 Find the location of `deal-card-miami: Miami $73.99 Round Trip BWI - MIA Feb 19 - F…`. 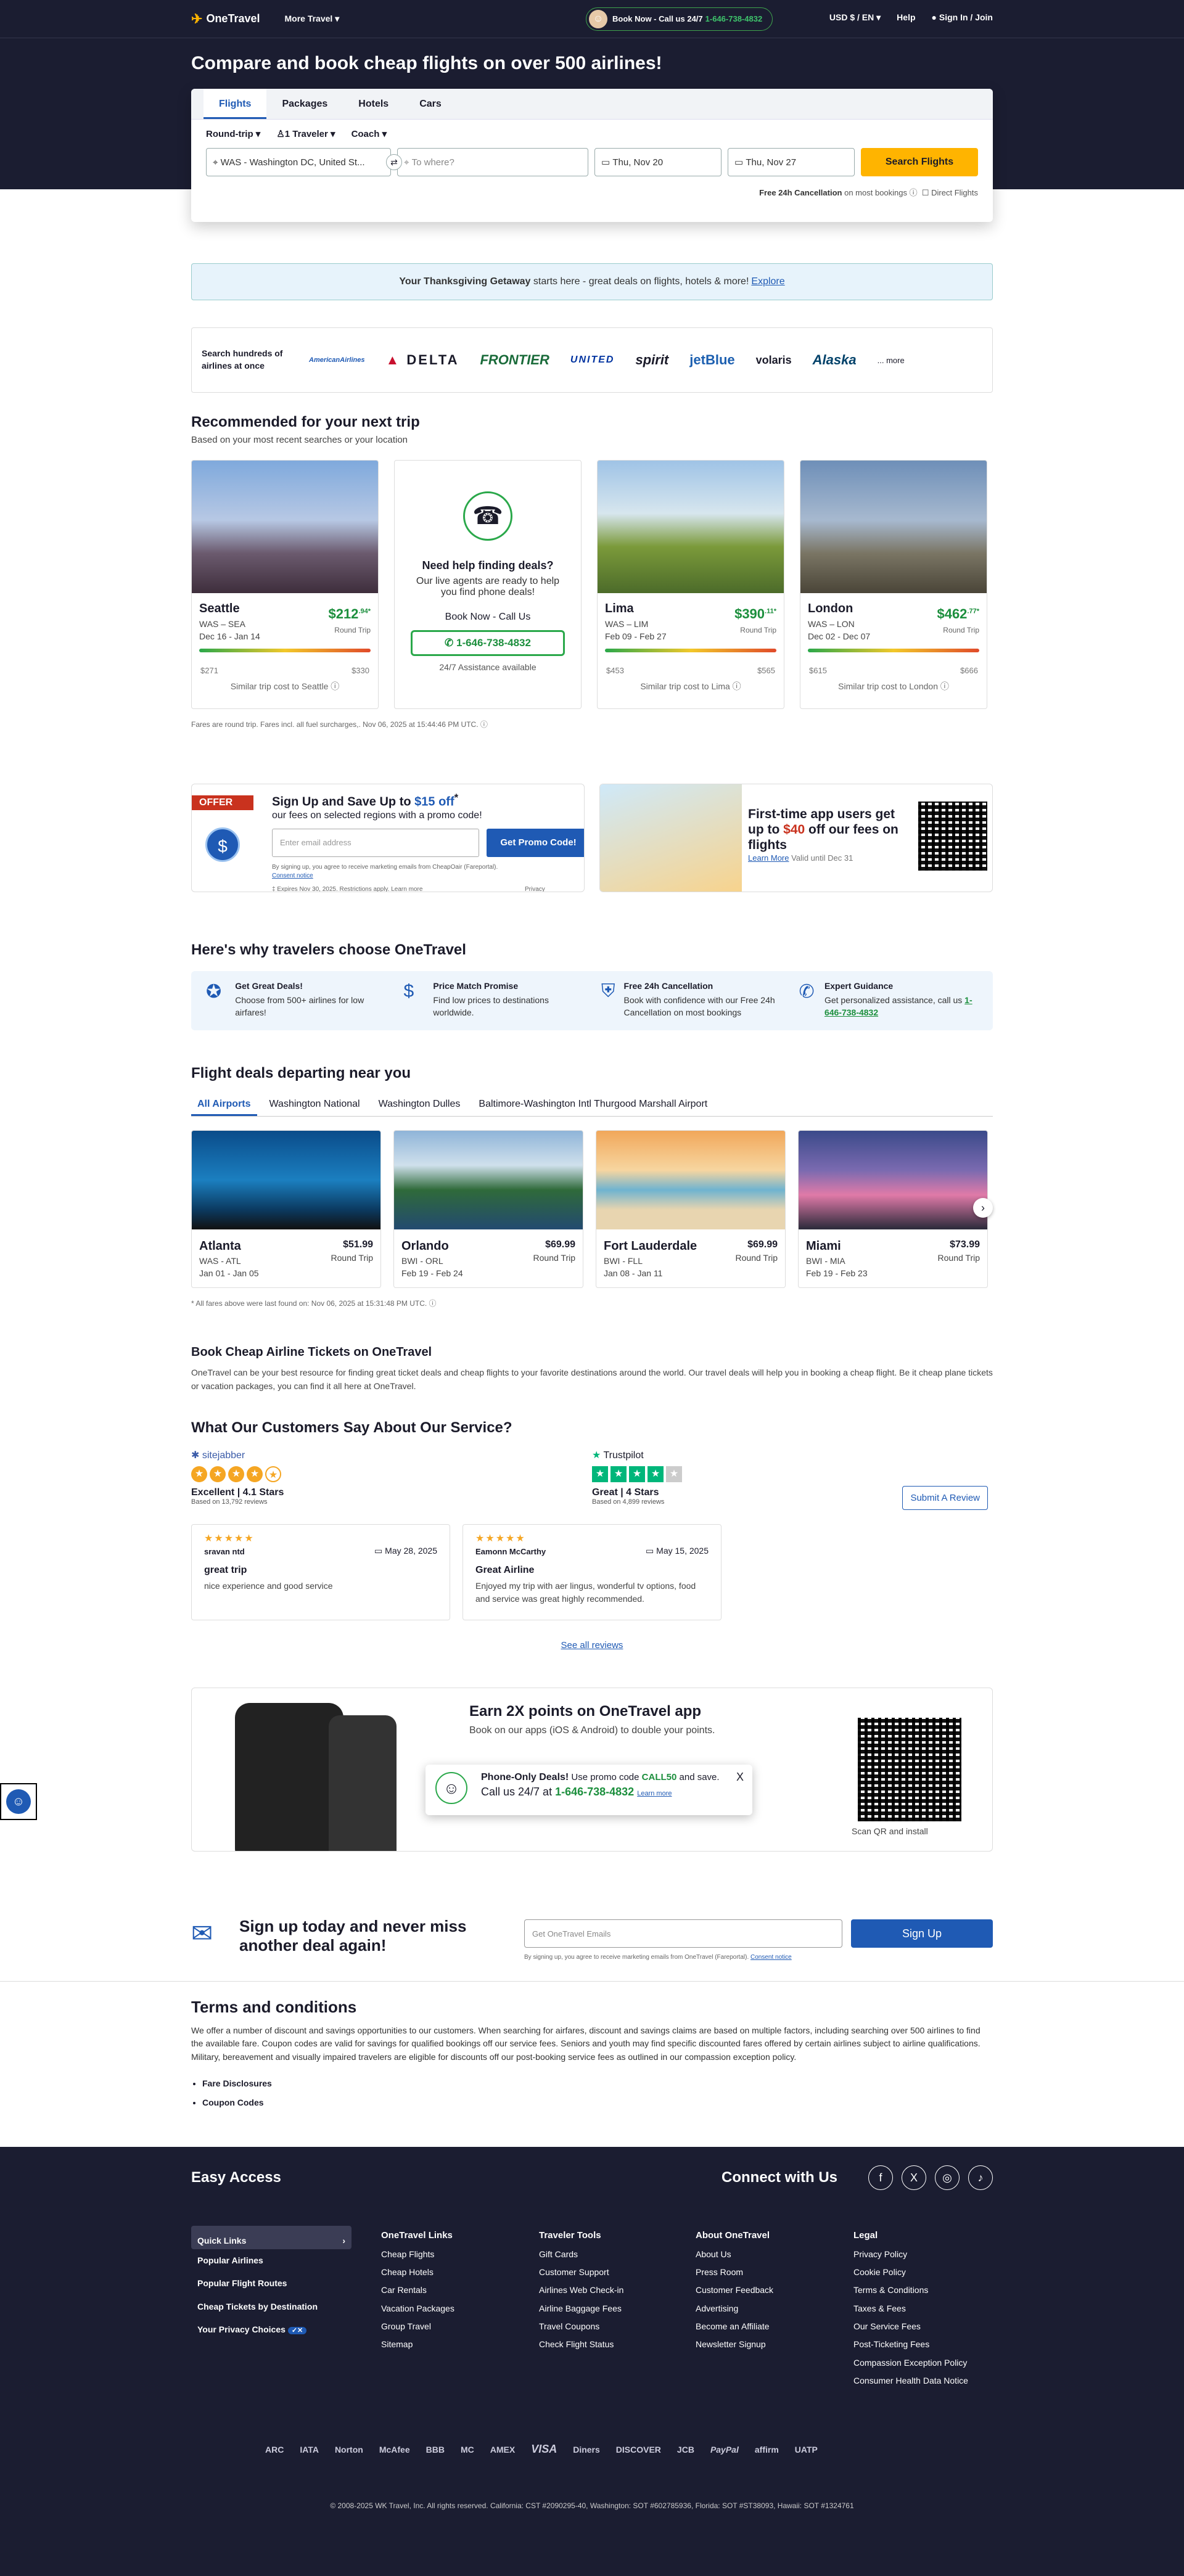

deal-card-miami: Miami $73.99 Round Trip BWI - MIA Feb 19 - F… is located at coordinates (893, 1209).